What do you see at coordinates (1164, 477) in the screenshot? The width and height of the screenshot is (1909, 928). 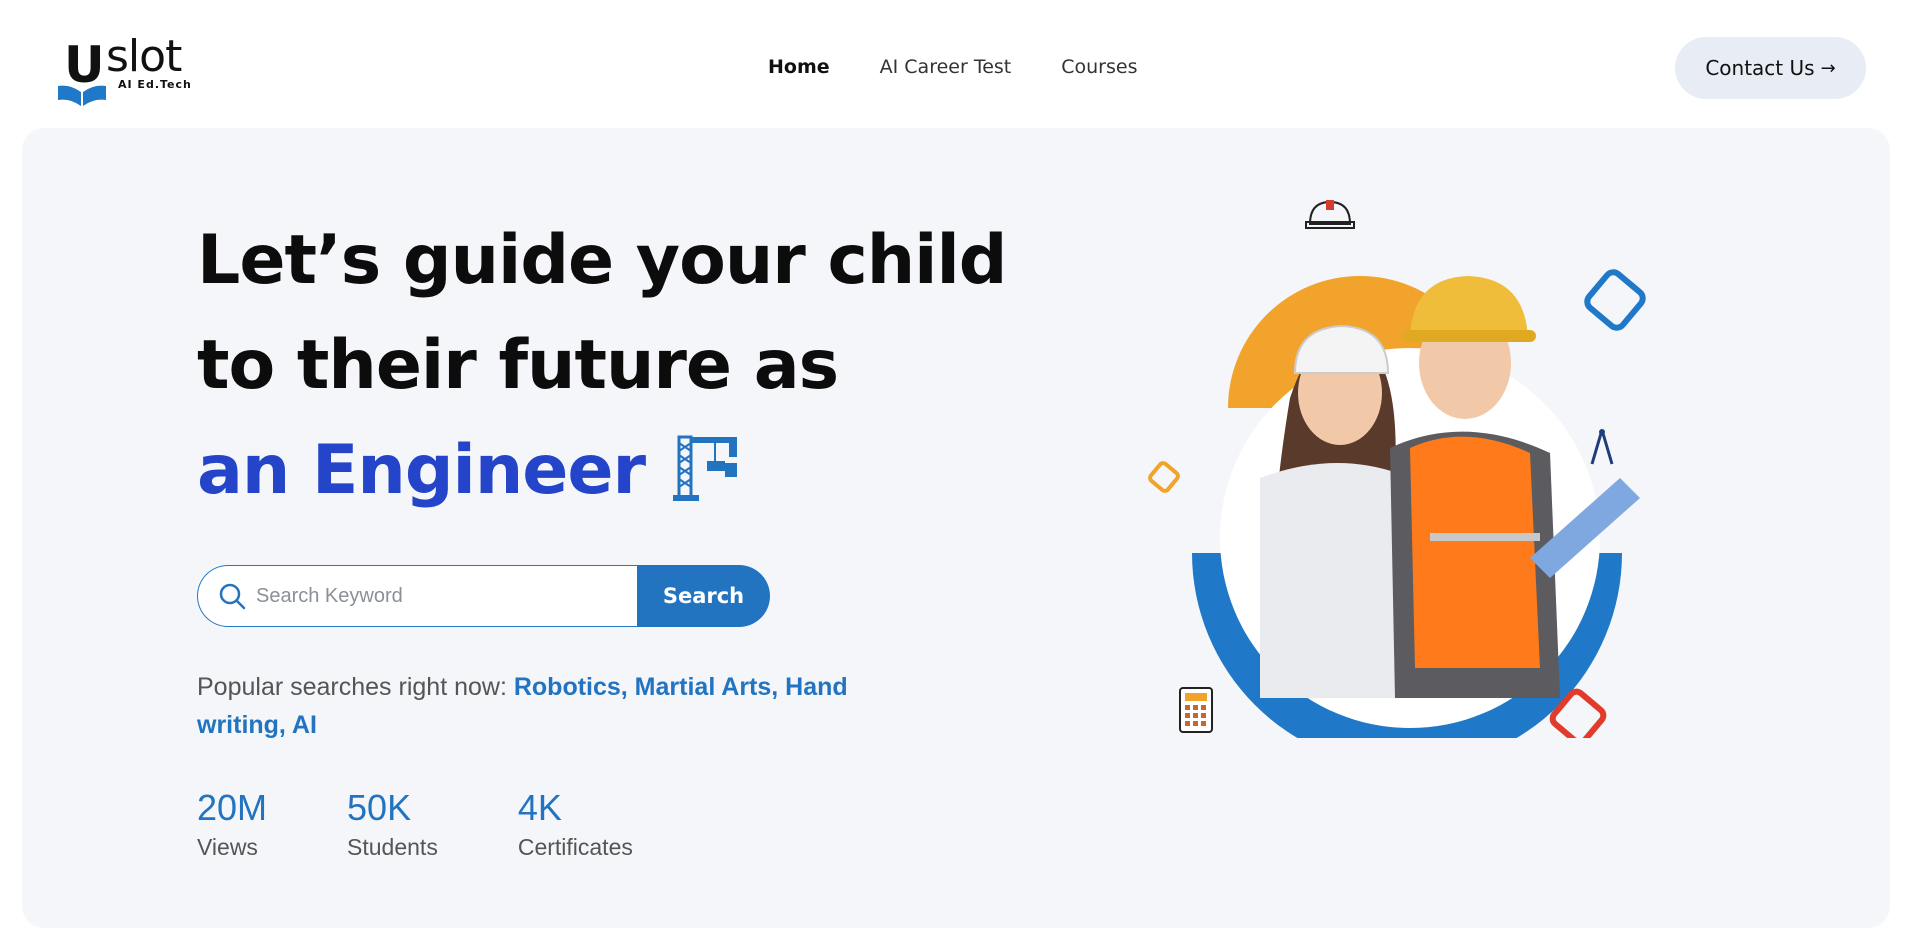 I see `orange-square-decoration` at bounding box center [1164, 477].